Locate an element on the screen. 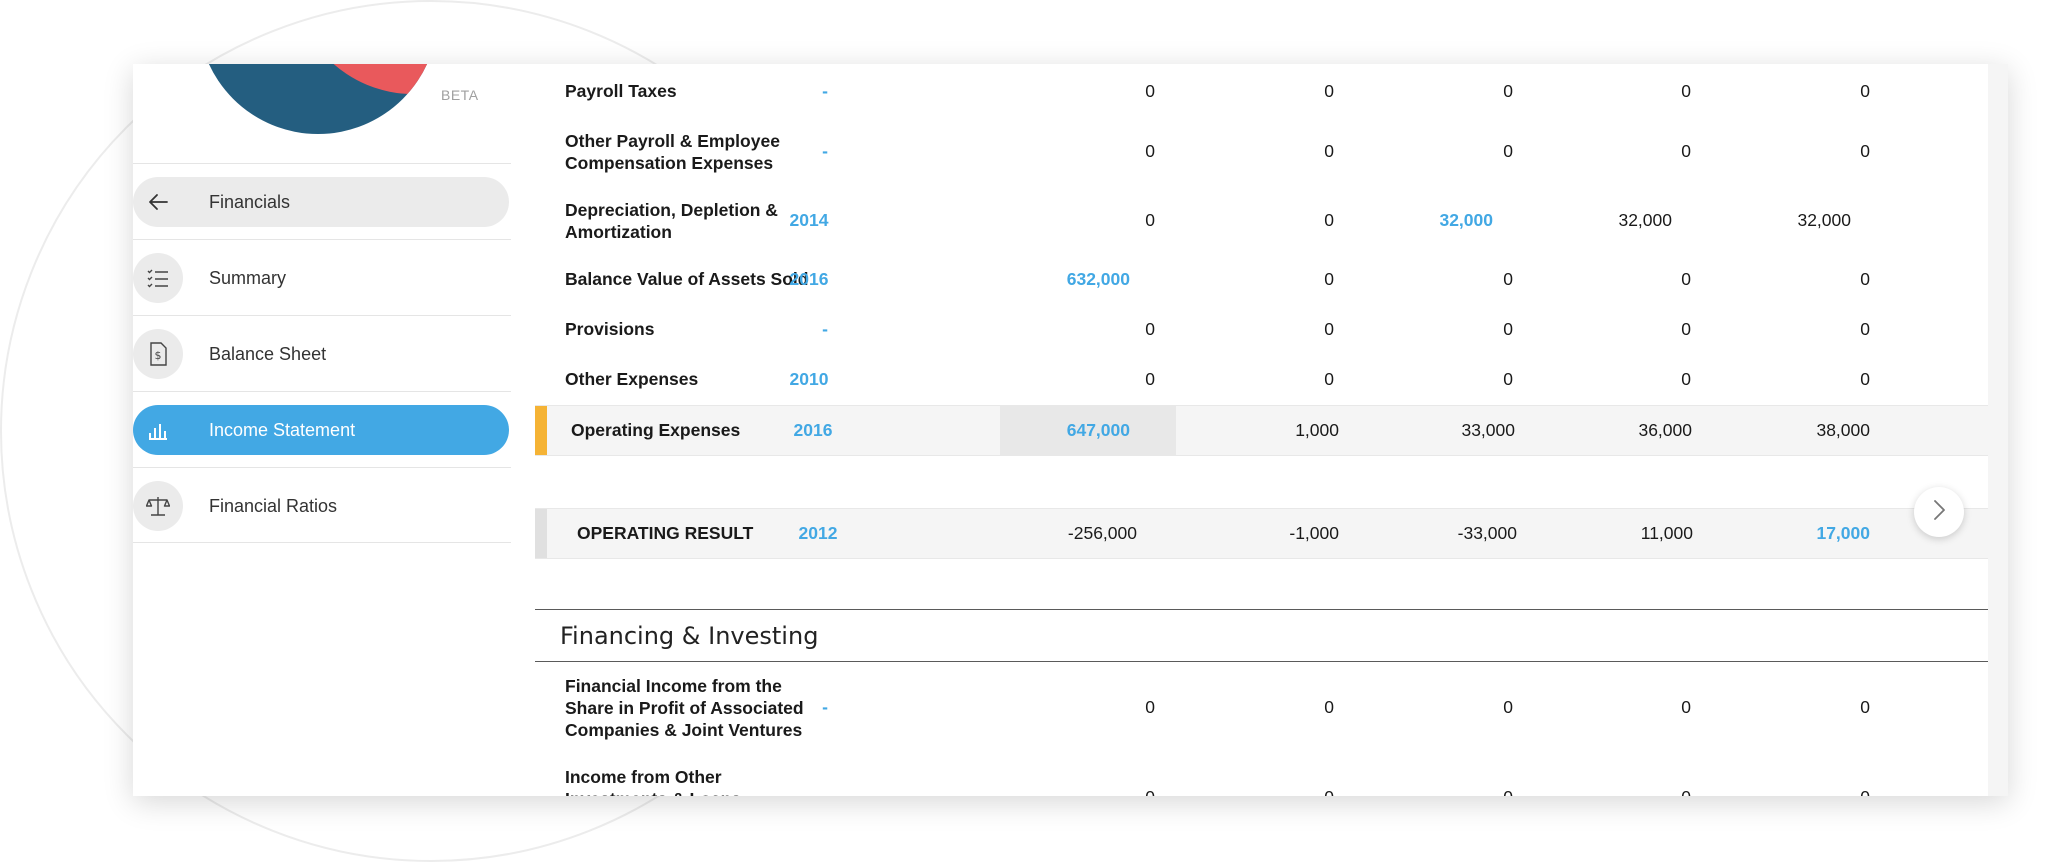  next-columns-button is located at coordinates (1939, 512).